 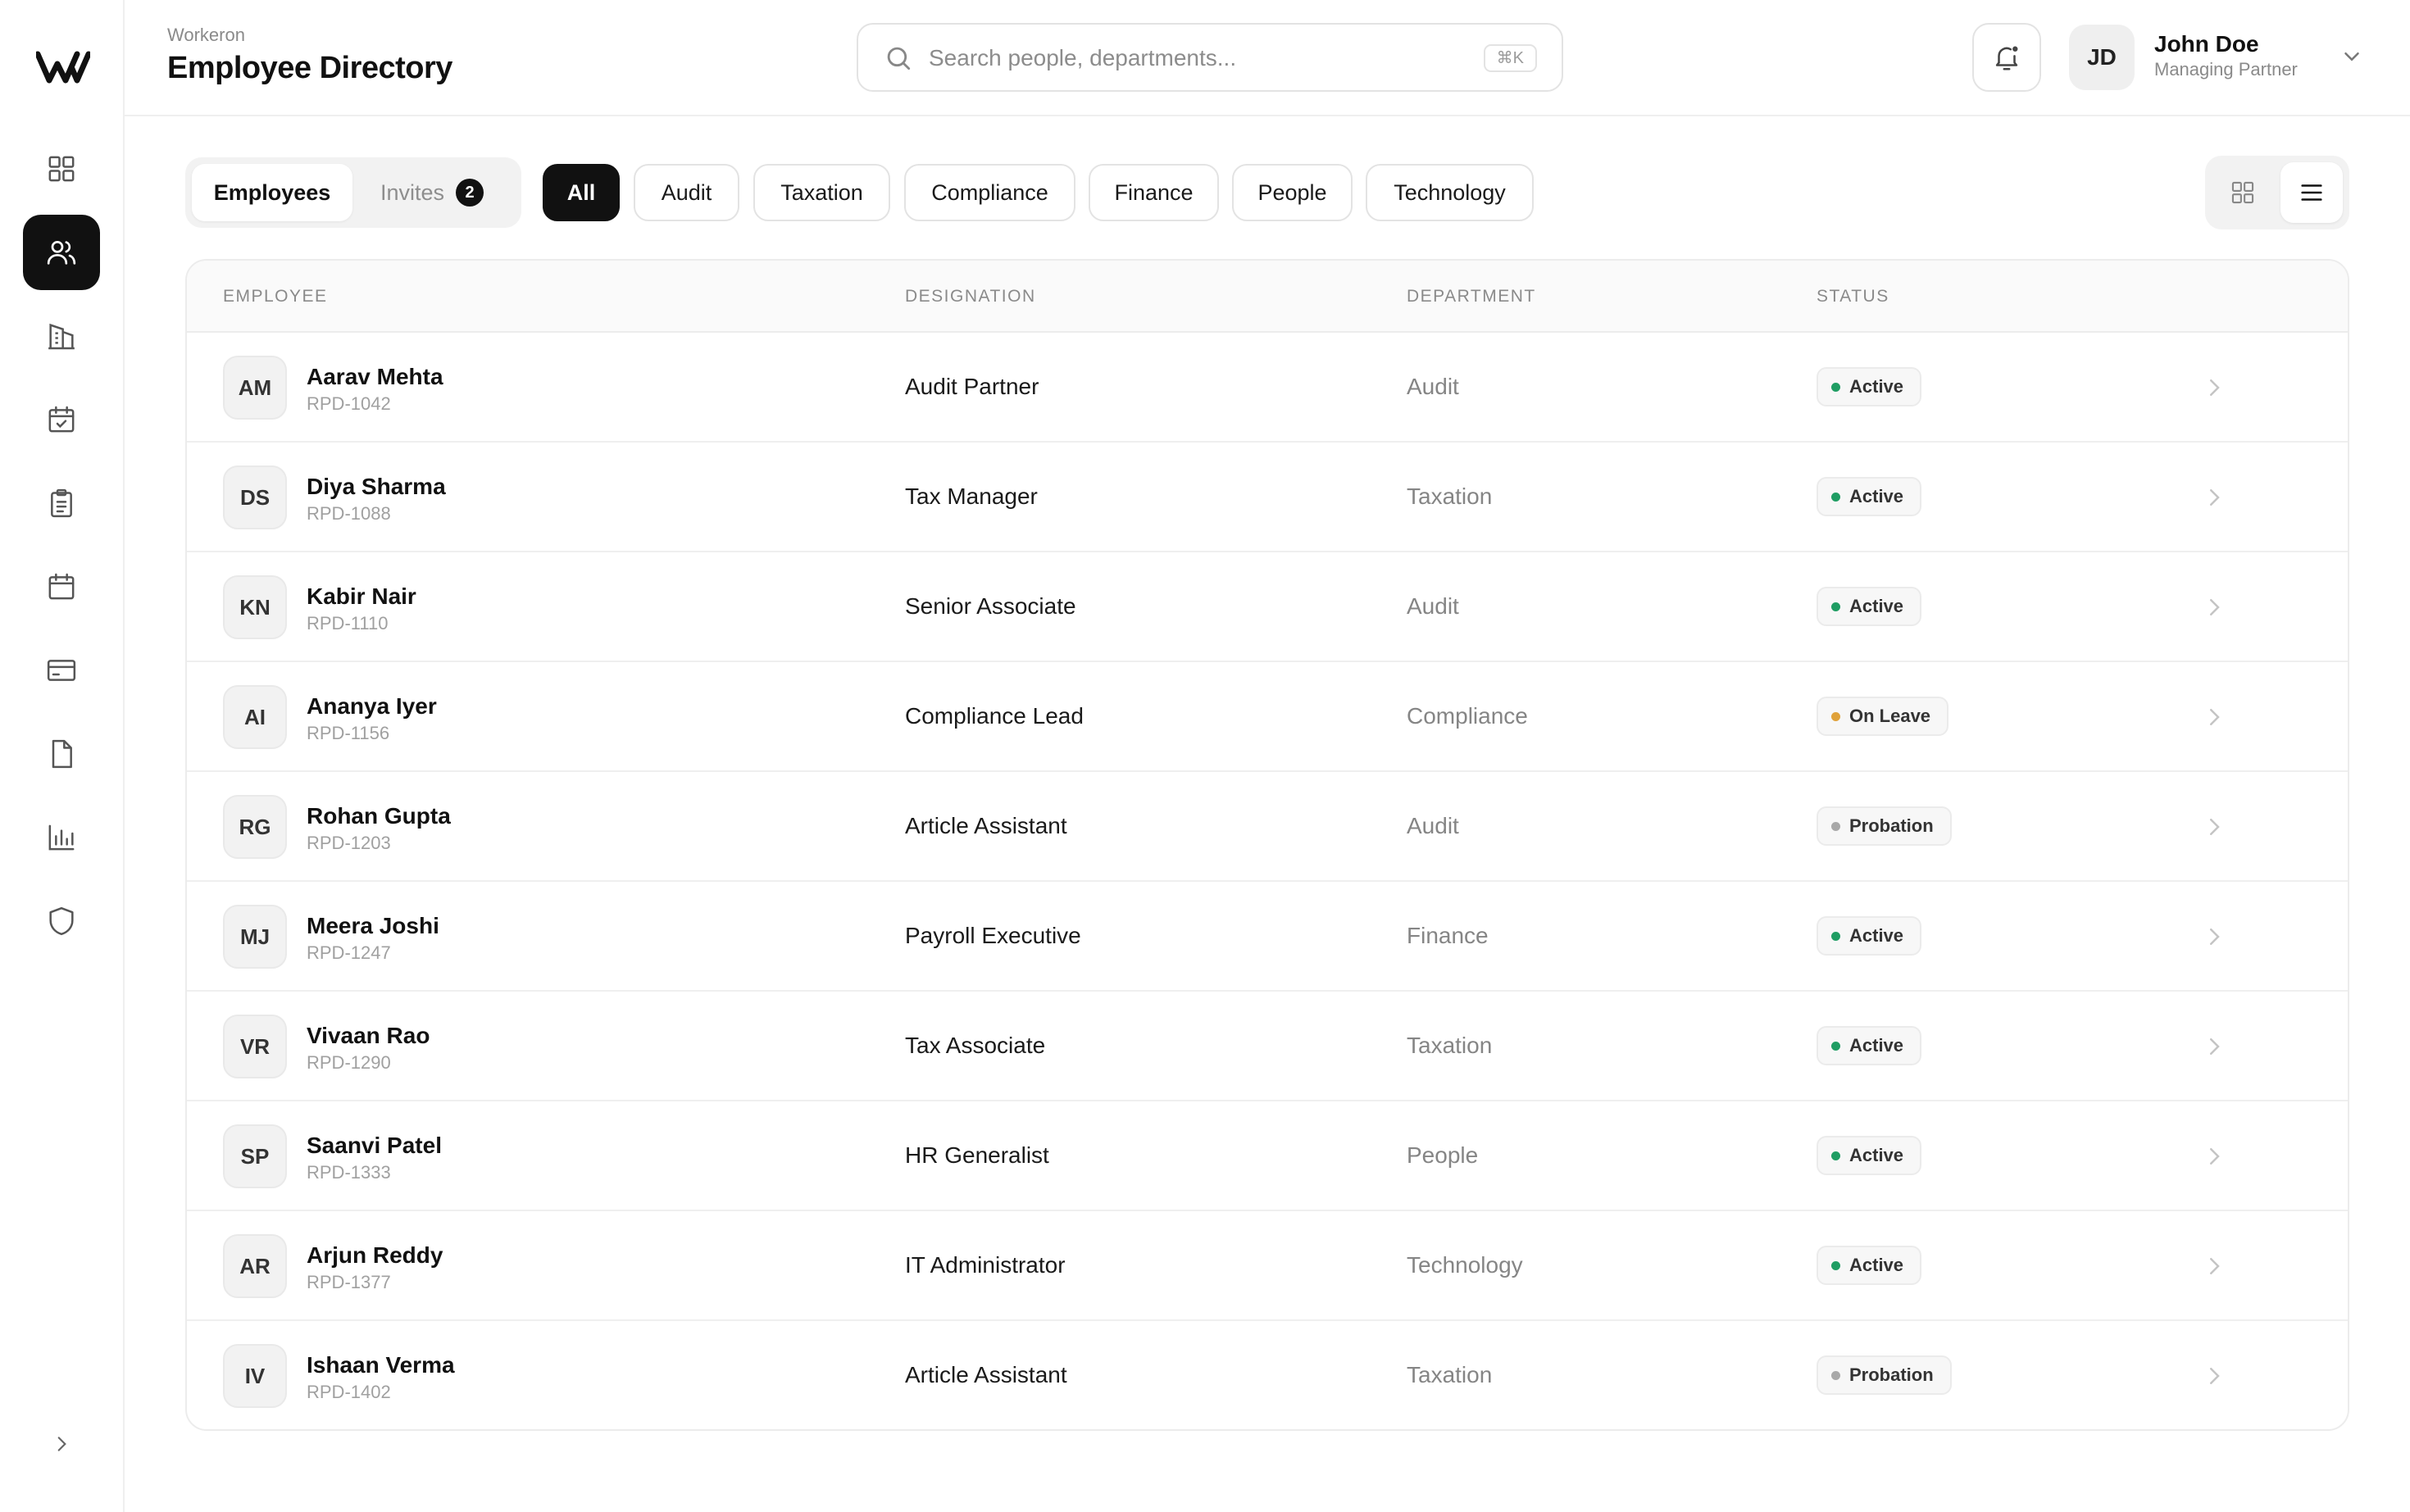 What do you see at coordinates (2243, 192) in the screenshot?
I see `grid-view-button` at bounding box center [2243, 192].